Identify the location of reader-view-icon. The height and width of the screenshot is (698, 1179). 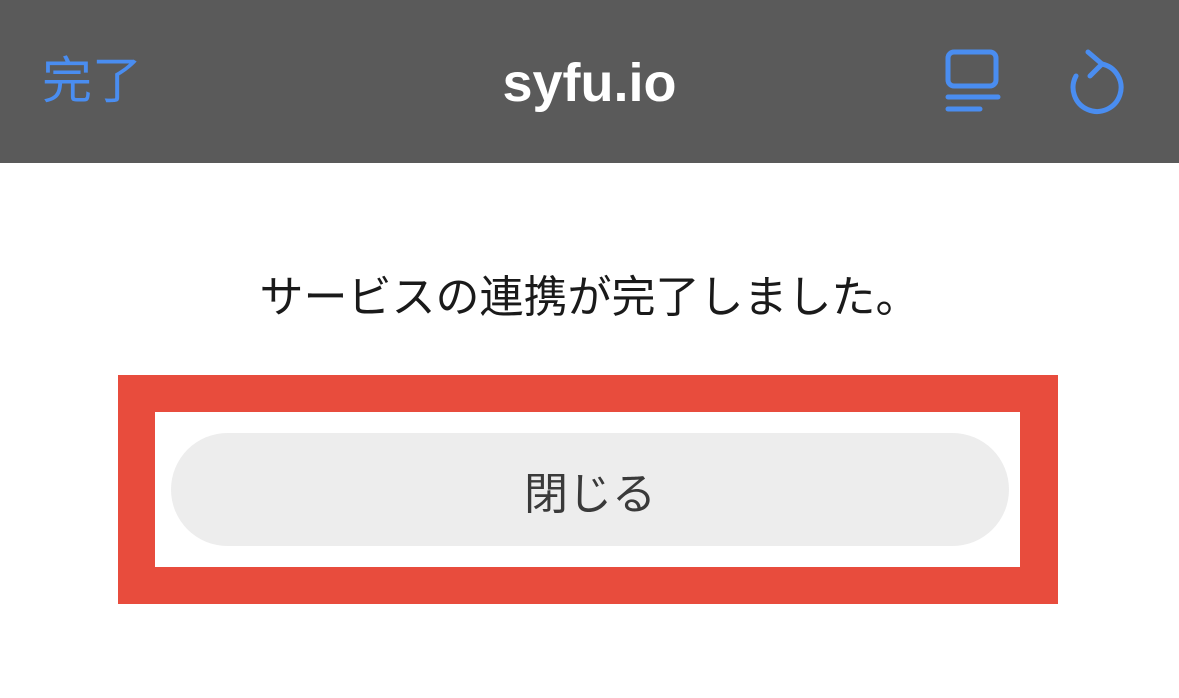
(973, 80).